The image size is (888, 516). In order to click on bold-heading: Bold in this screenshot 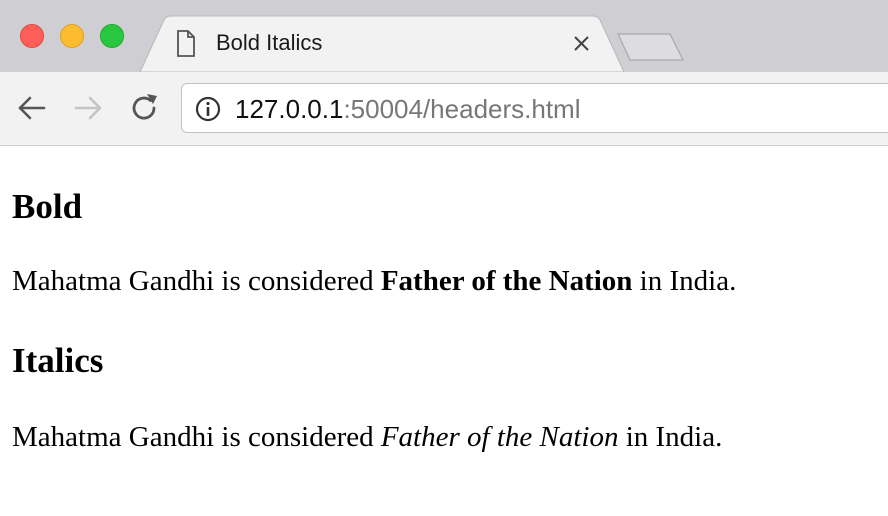, I will do `click(47, 206)`.